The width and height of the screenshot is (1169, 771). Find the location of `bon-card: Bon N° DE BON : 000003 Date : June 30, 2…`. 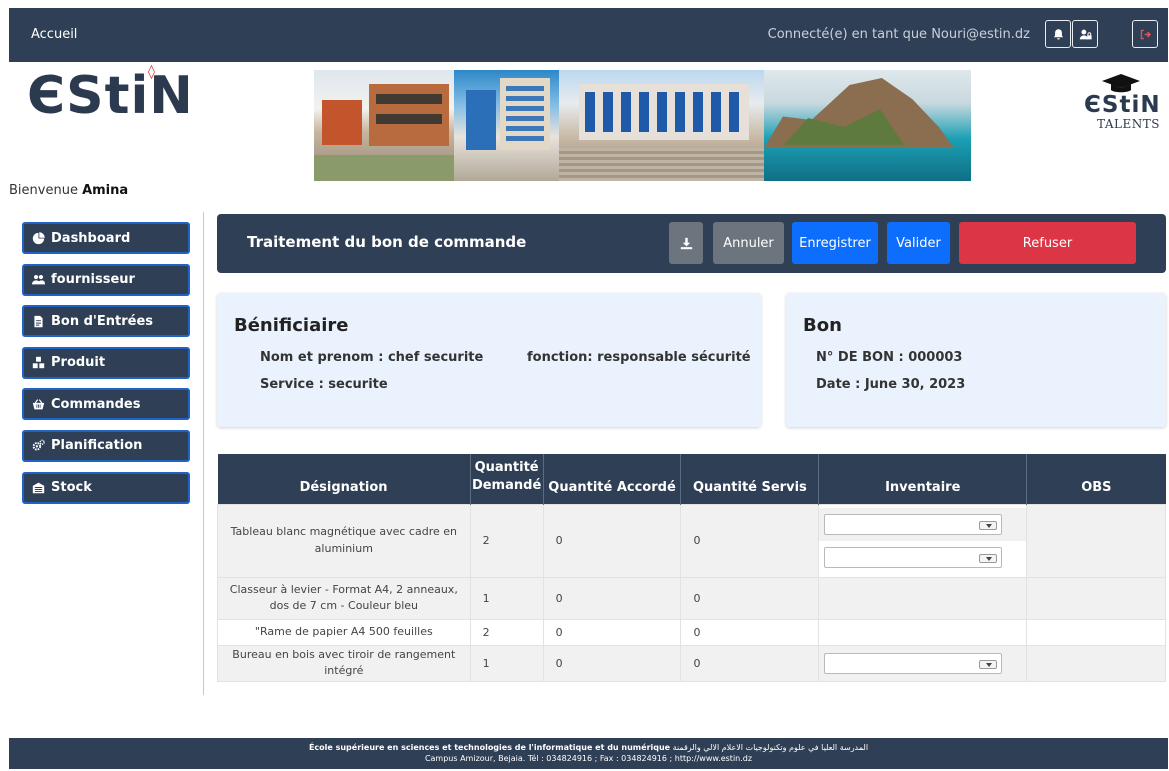

bon-card: Bon N° DE BON : 000003 Date : June 30, 2… is located at coordinates (976, 360).